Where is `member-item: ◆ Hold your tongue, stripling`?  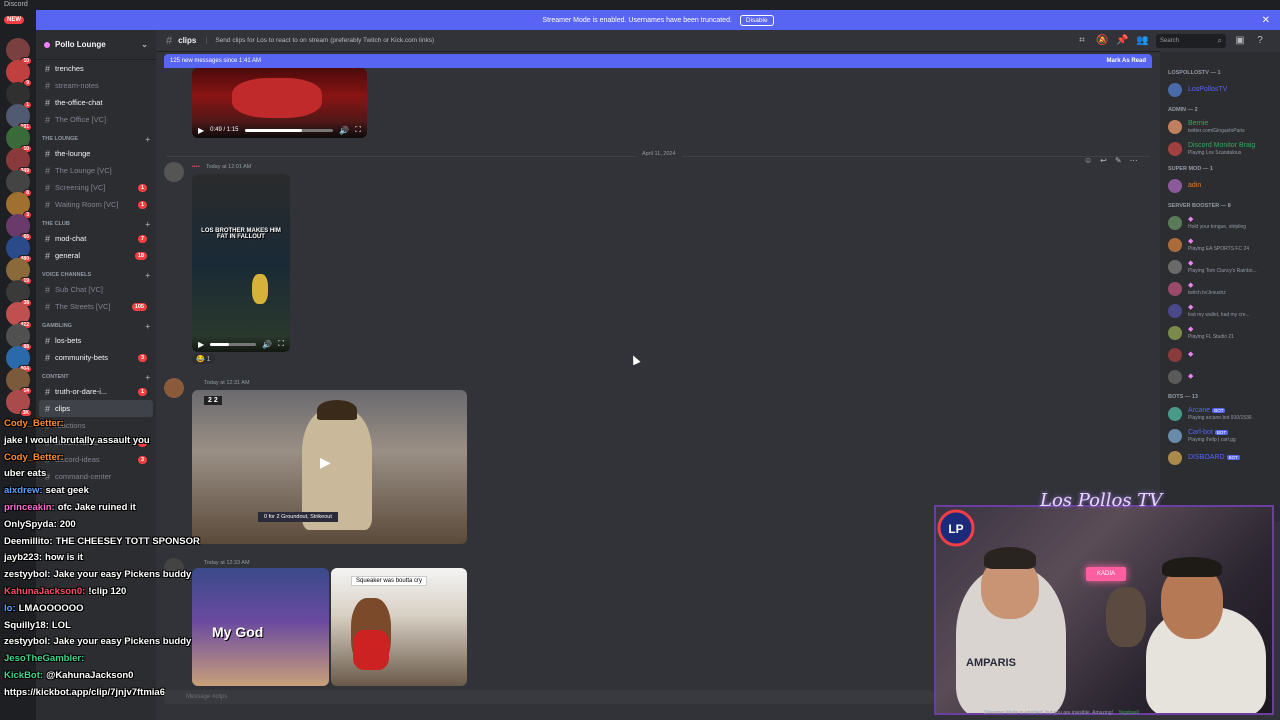
member-item: ◆ Hold your tongue, stripling is located at coordinates (1220, 223).